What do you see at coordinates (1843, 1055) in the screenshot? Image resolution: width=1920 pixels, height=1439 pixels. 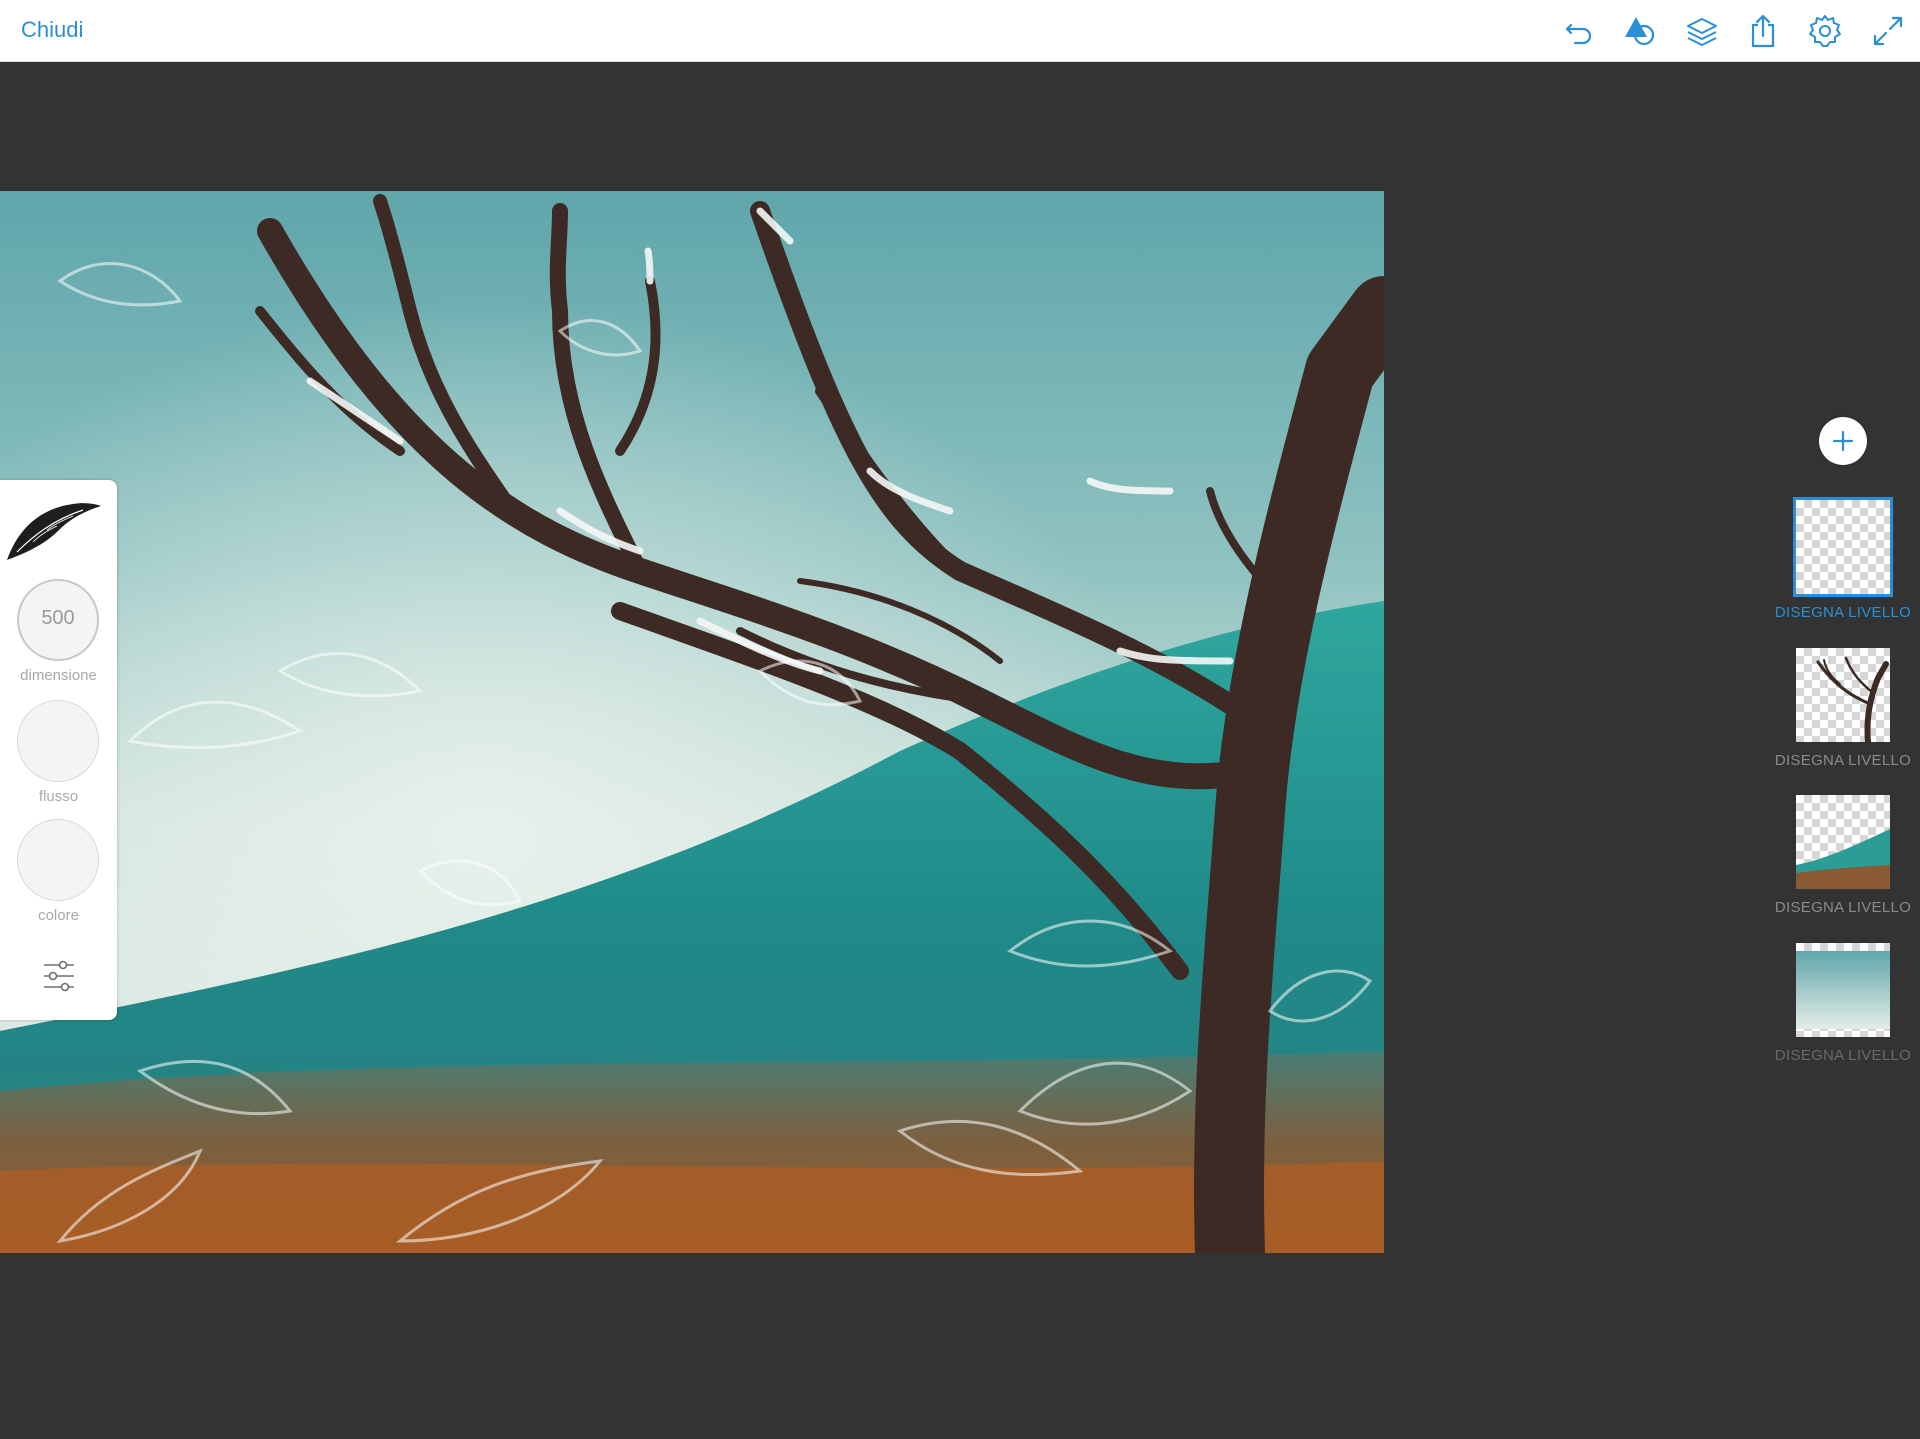 I see `layer-label-4: DISEGNA LIVELLO` at bounding box center [1843, 1055].